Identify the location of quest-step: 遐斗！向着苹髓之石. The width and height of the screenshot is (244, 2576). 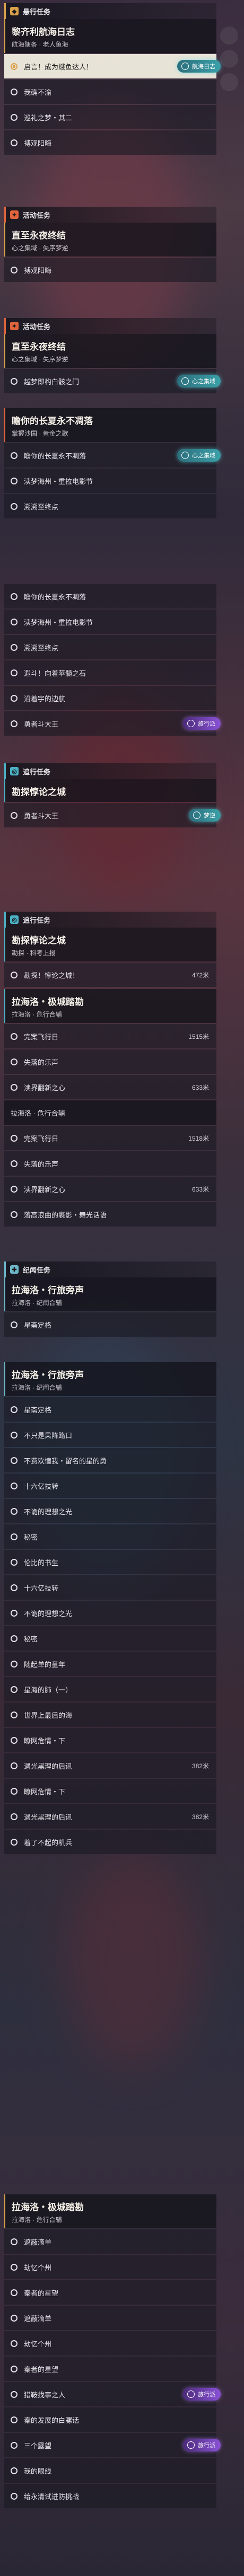
(110, 672).